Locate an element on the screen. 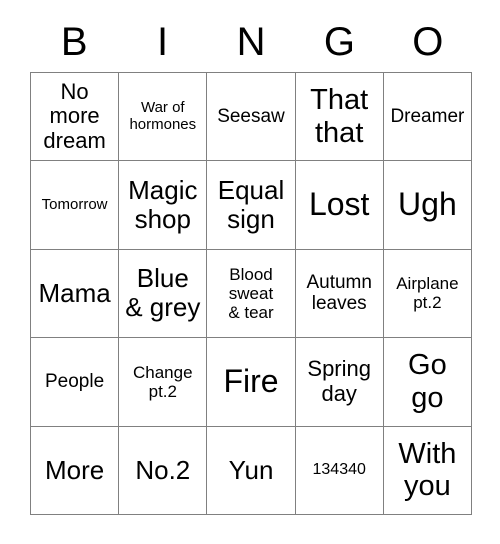 This screenshot has width=500, height=544. bingo-cell-label: Magic shop is located at coordinates (163, 204).